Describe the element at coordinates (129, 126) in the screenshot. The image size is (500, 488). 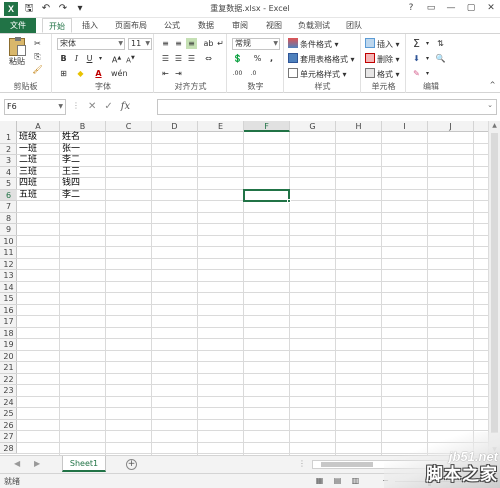
I see `column-header-c: C` at that location.